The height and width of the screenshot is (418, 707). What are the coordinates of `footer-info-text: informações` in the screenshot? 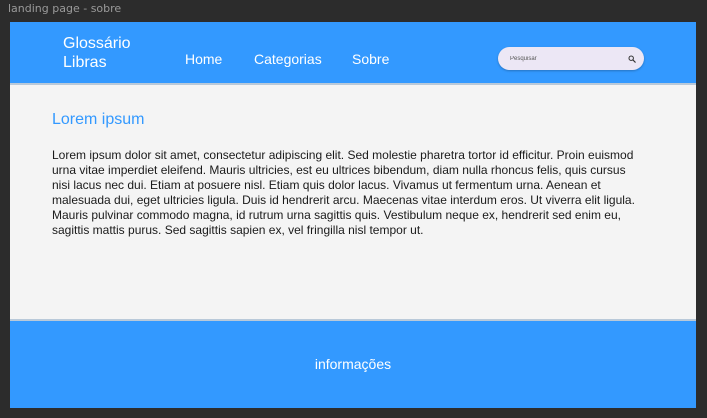 It's located at (353, 364).